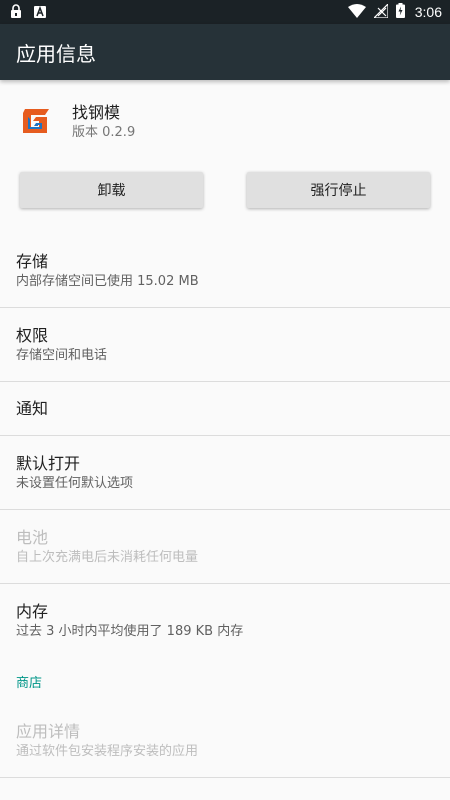 The image size is (450, 800). I want to click on app-header: 找钢模 版本 0.2.9, so click(225, 122).